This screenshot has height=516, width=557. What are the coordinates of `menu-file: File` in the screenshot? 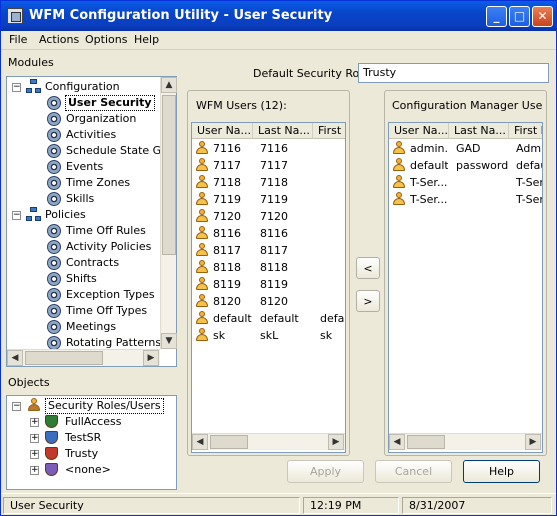 It's located at (18, 39).